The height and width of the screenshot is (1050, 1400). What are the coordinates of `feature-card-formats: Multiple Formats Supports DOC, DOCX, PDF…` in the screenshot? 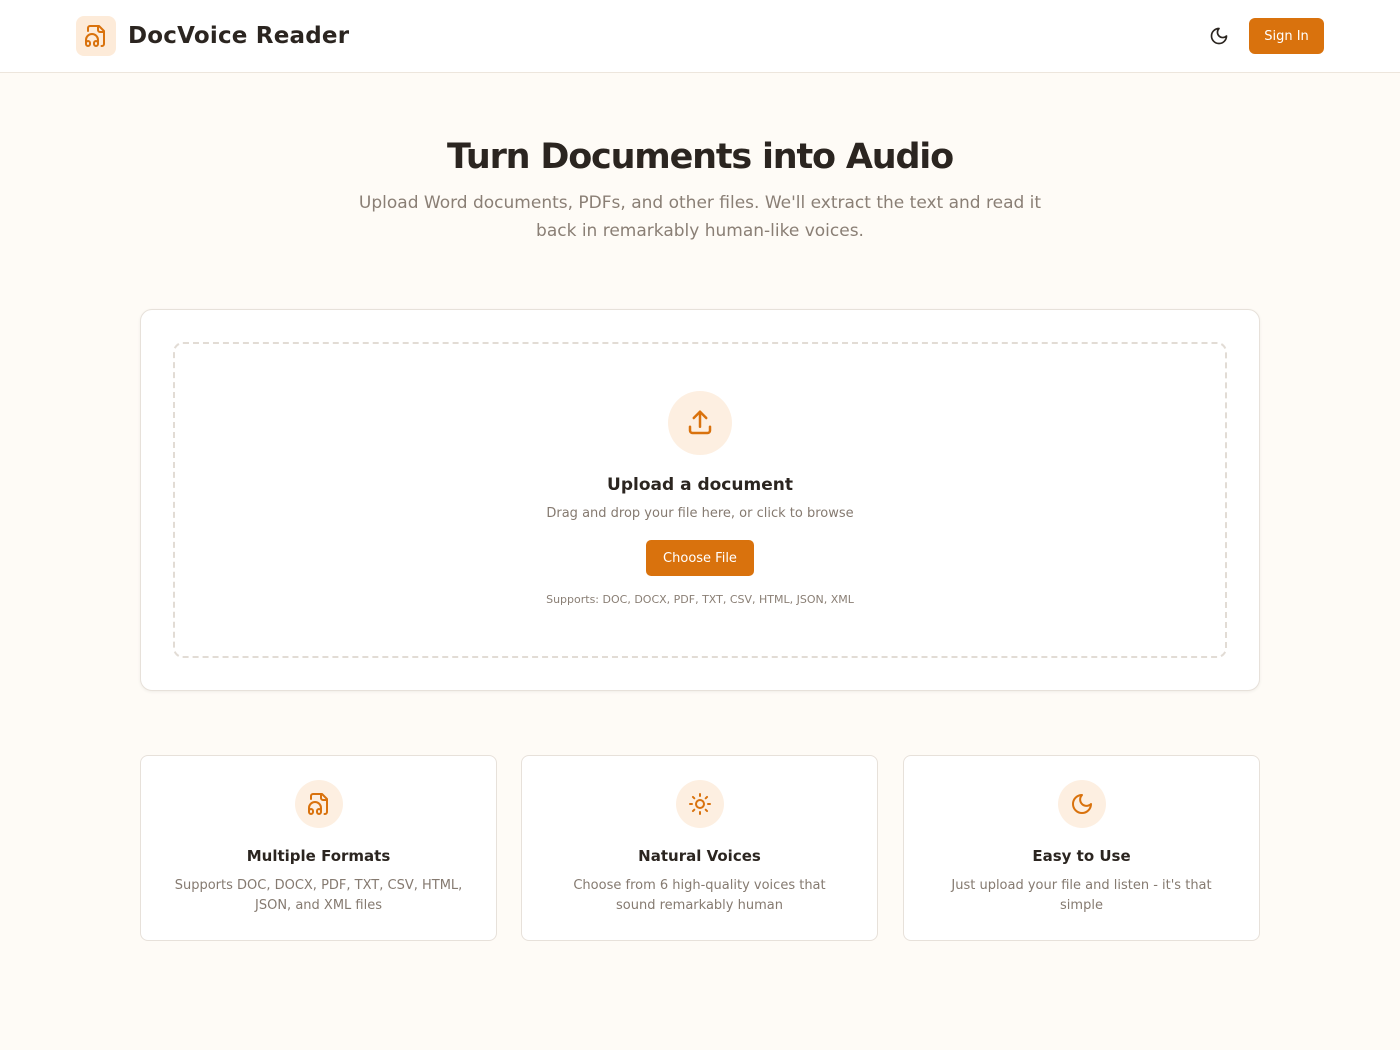 It's located at (318, 848).